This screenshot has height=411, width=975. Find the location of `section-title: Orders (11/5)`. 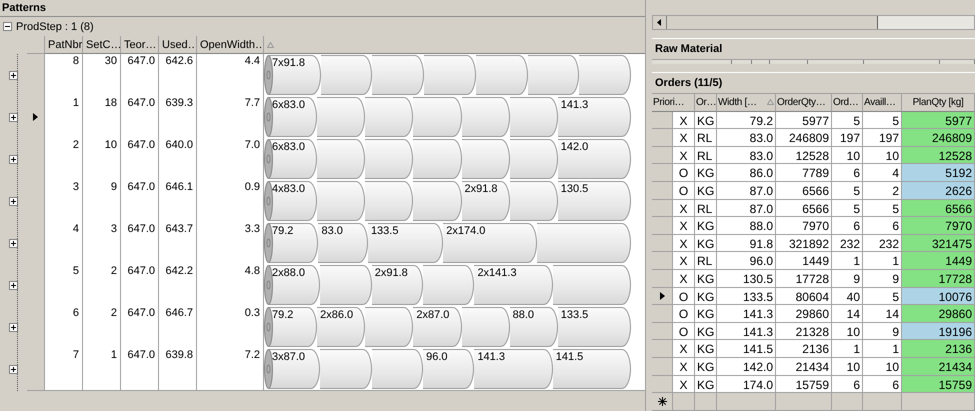

section-title: Orders (11/5) is located at coordinates (813, 83).